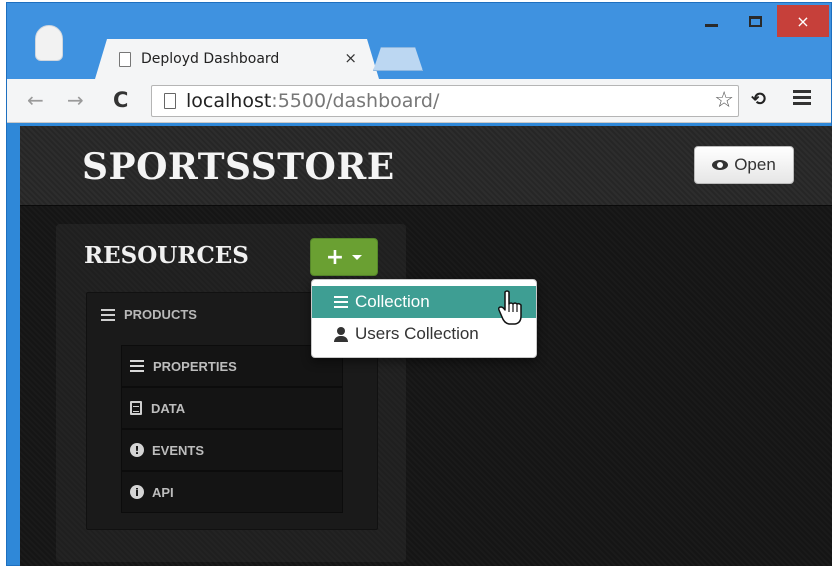 This screenshot has height=566, width=832. I want to click on subnav-item-events: ! EVENTS, so click(232, 450).